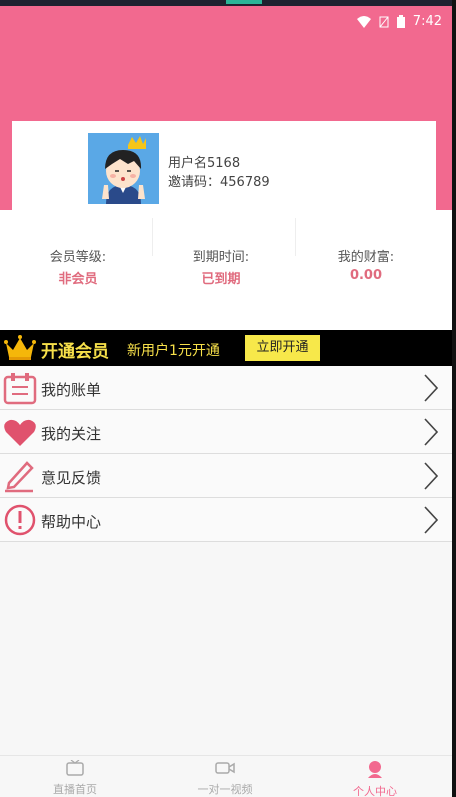  What do you see at coordinates (221, 279) in the screenshot?
I see `stat-value: 已到期` at bounding box center [221, 279].